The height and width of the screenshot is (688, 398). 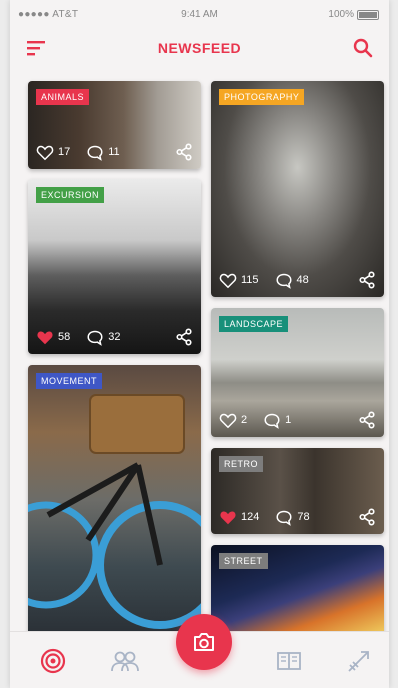 What do you see at coordinates (64, 152) in the screenshot?
I see `like-count: 17` at bounding box center [64, 152].